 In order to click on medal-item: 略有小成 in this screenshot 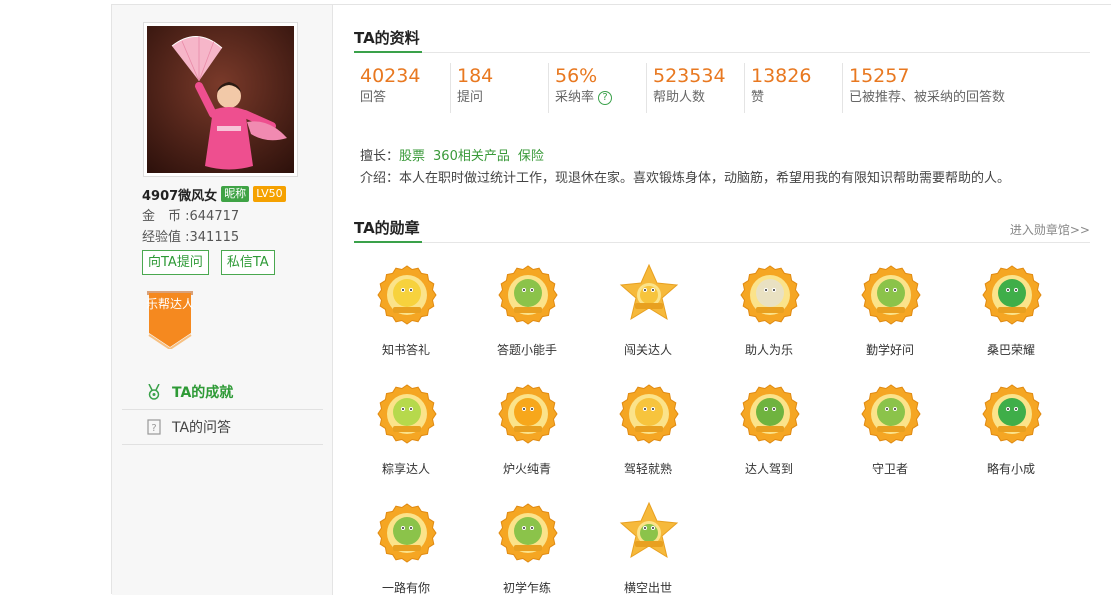, I will do `click(1011, 437)`.